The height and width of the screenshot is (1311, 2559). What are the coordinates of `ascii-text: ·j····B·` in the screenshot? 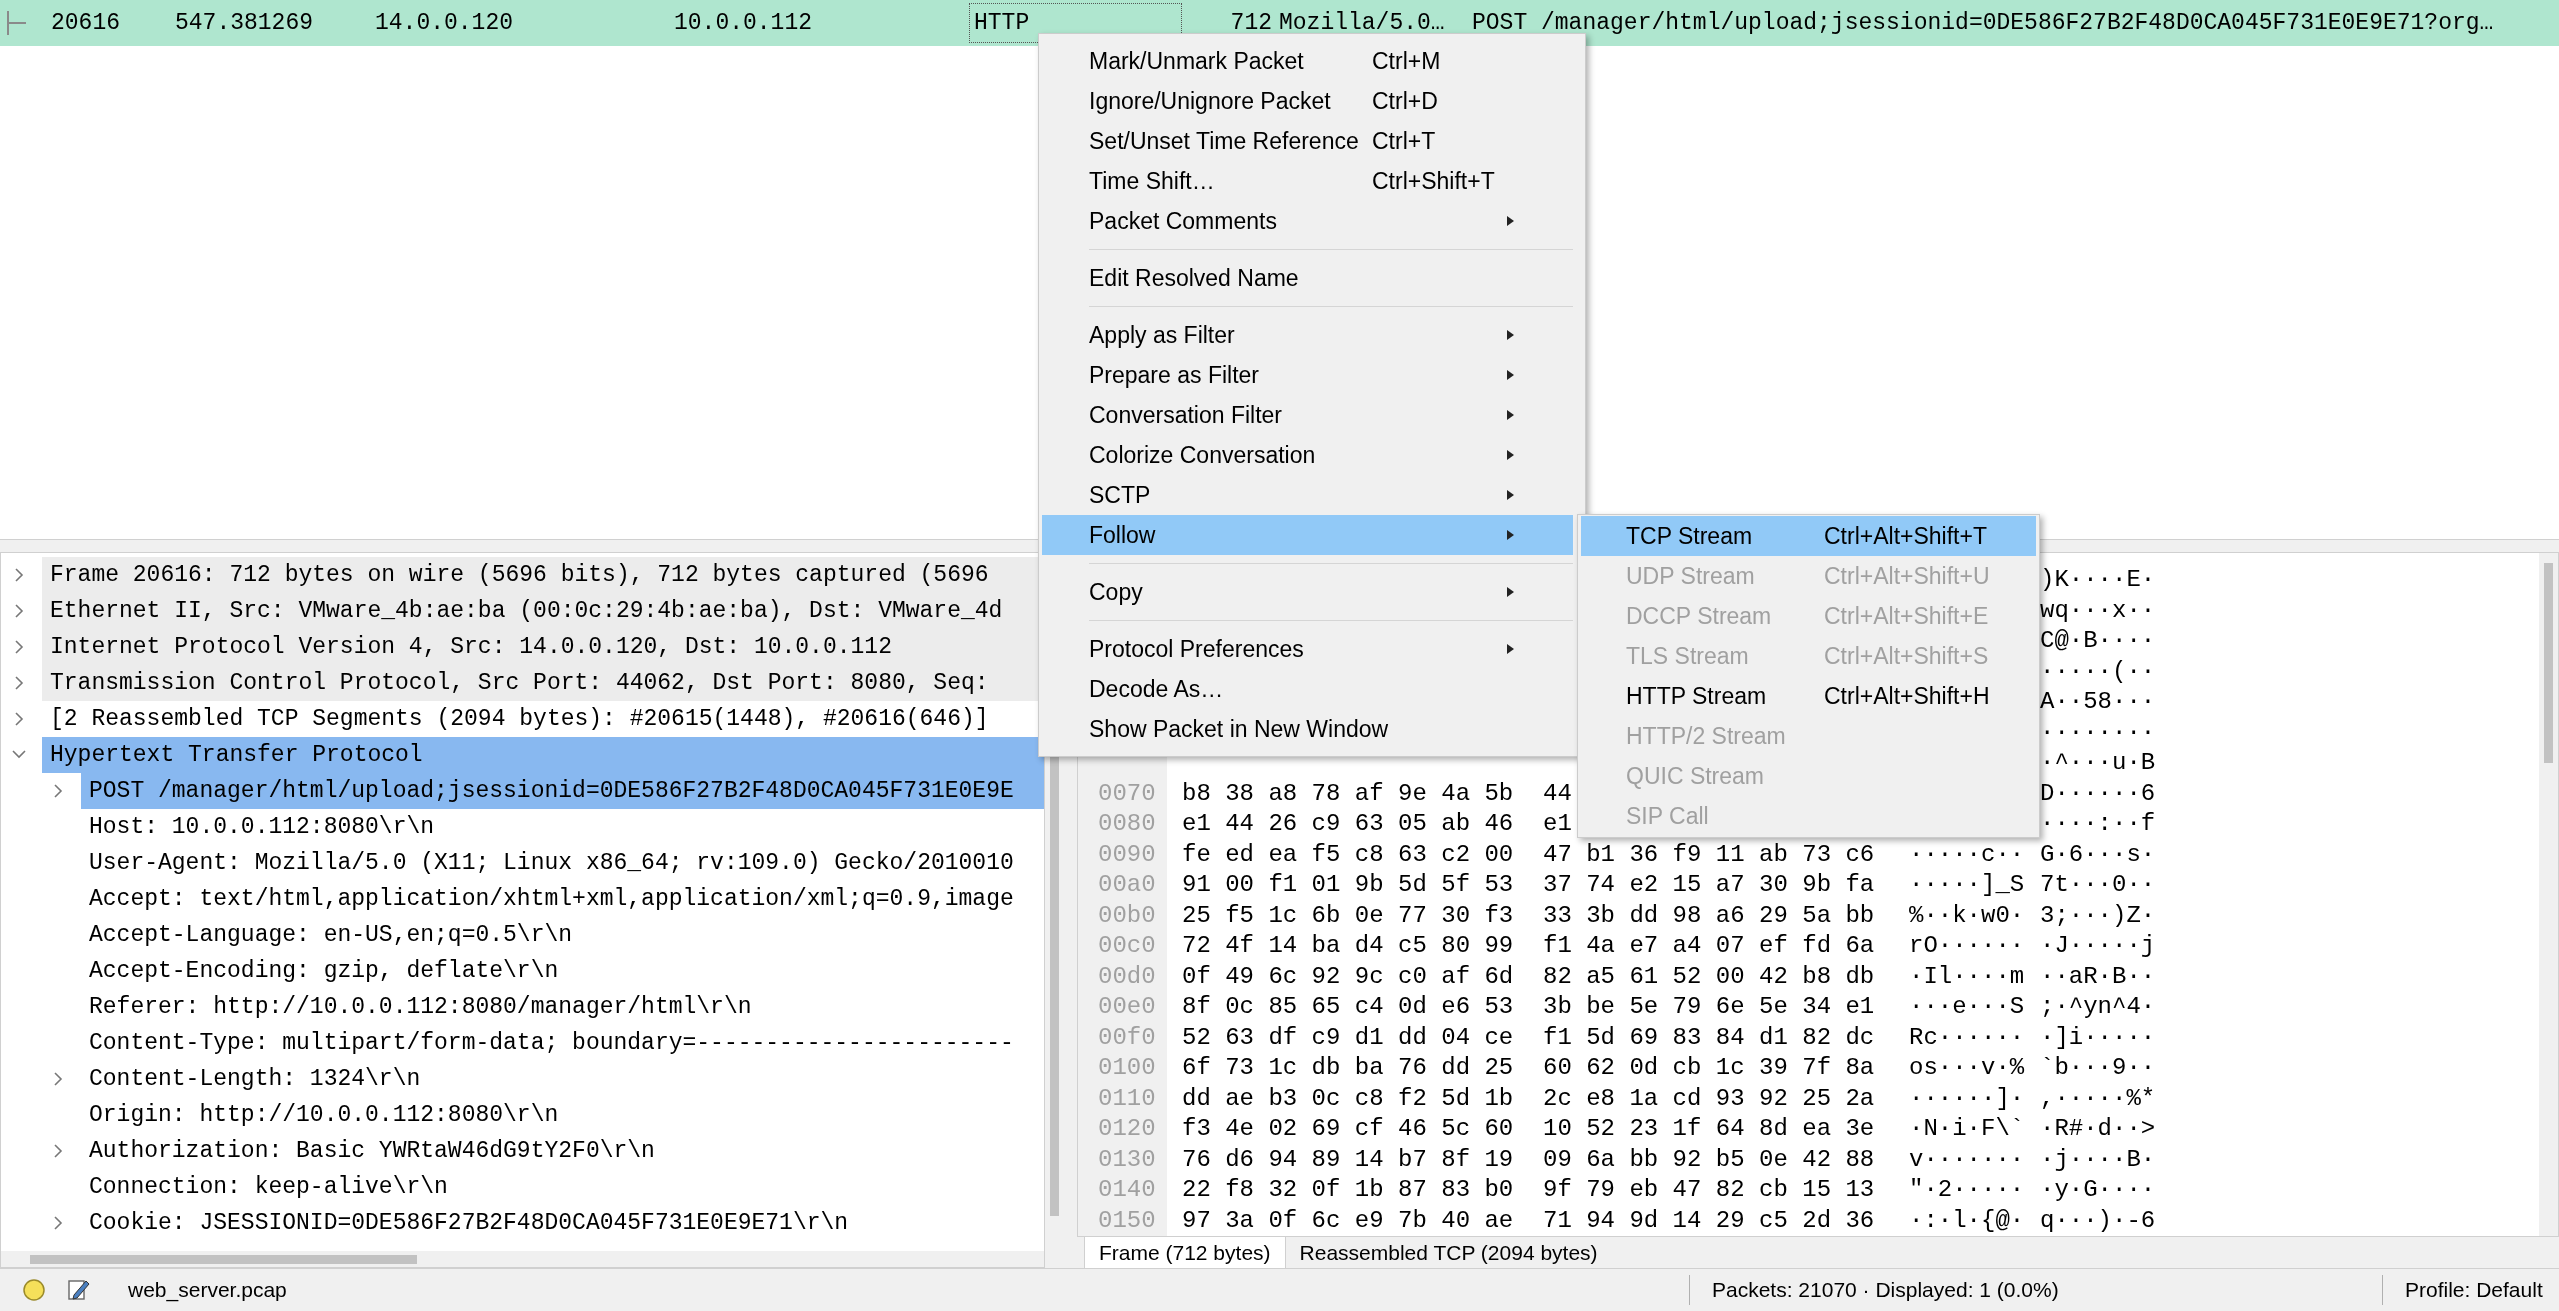 It's located at (2098, 1159).